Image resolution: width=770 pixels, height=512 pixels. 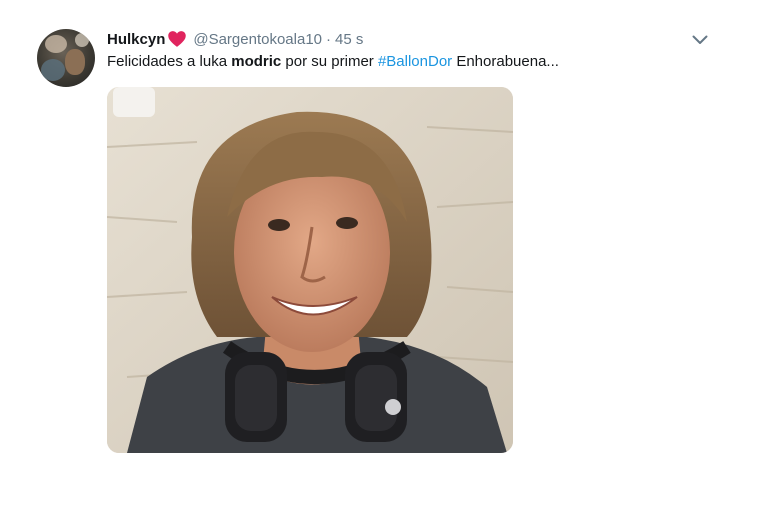 I want to click on text-bold: modric, so click(x=256, y=61).